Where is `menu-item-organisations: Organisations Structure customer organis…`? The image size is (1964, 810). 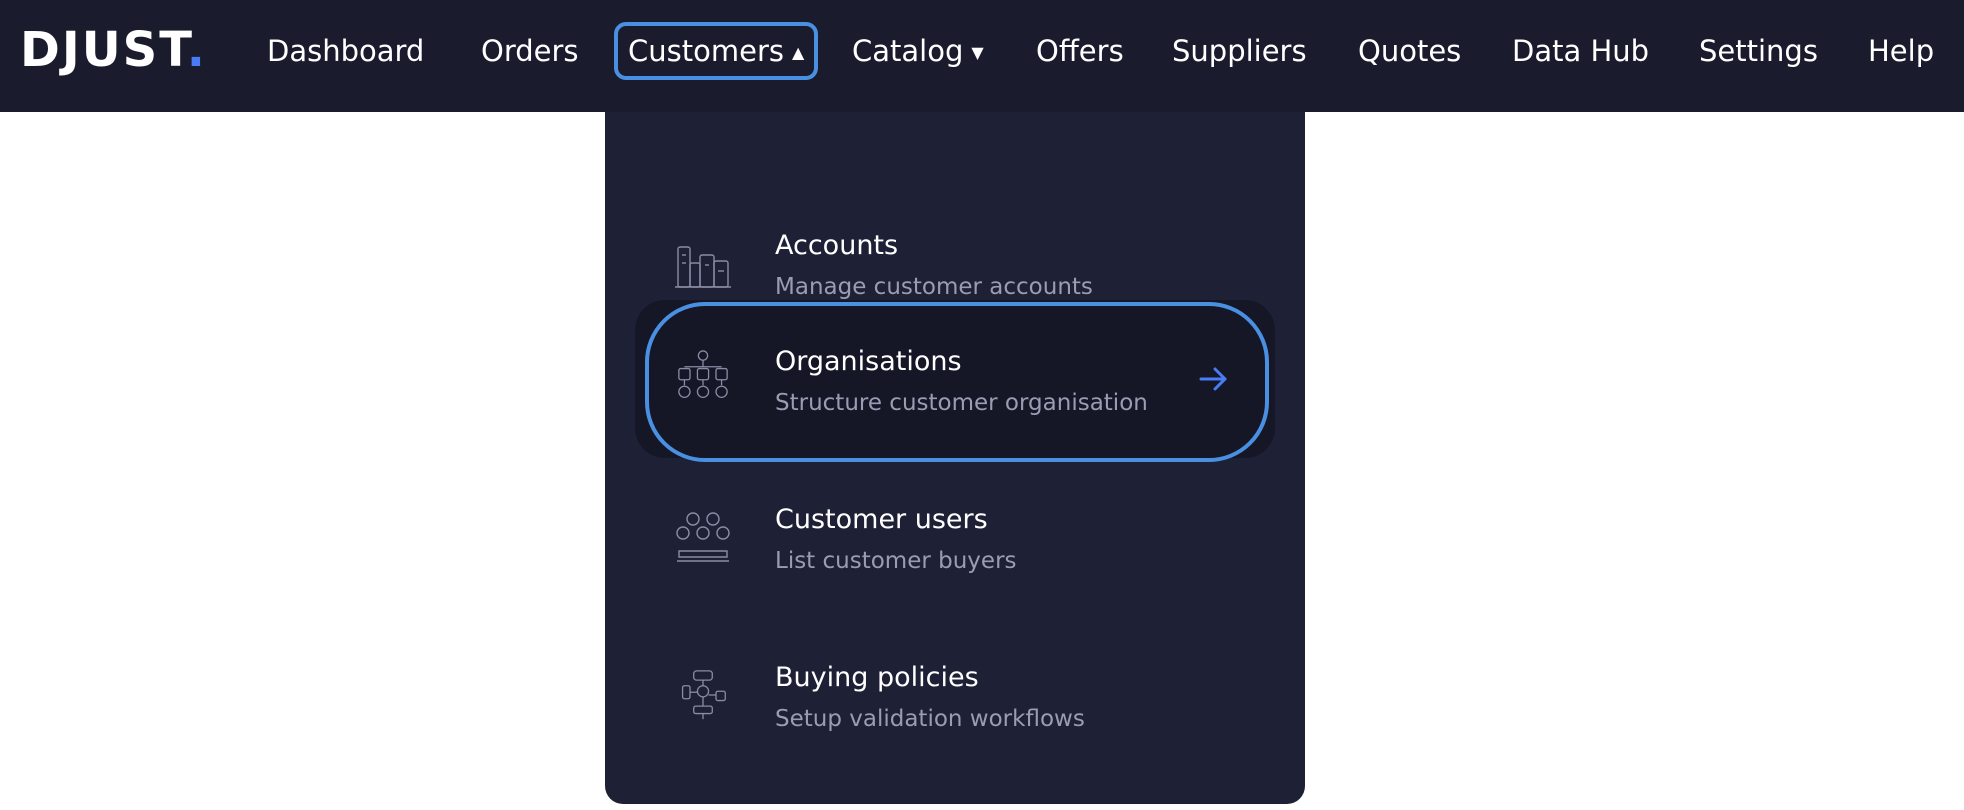
menu-item-organisations: Organisations Structure customer organis… is located at coordinates (955, 381).